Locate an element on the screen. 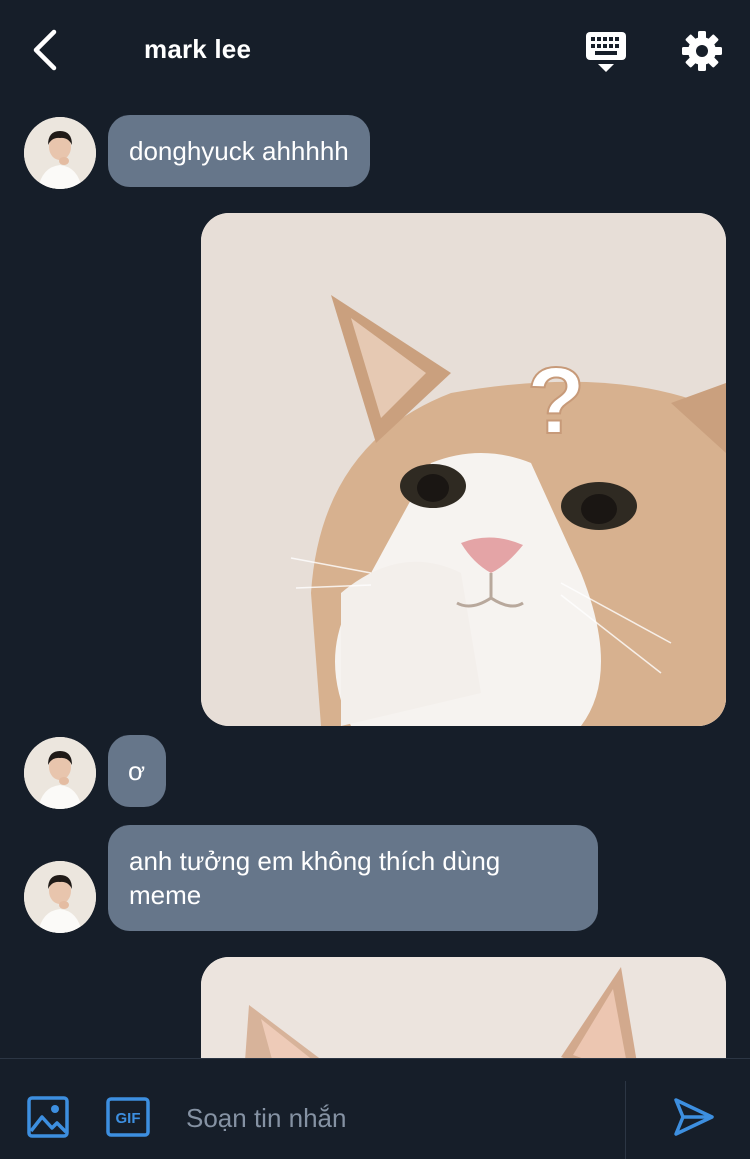  composer-divider is located at coordinates (625, 1120).